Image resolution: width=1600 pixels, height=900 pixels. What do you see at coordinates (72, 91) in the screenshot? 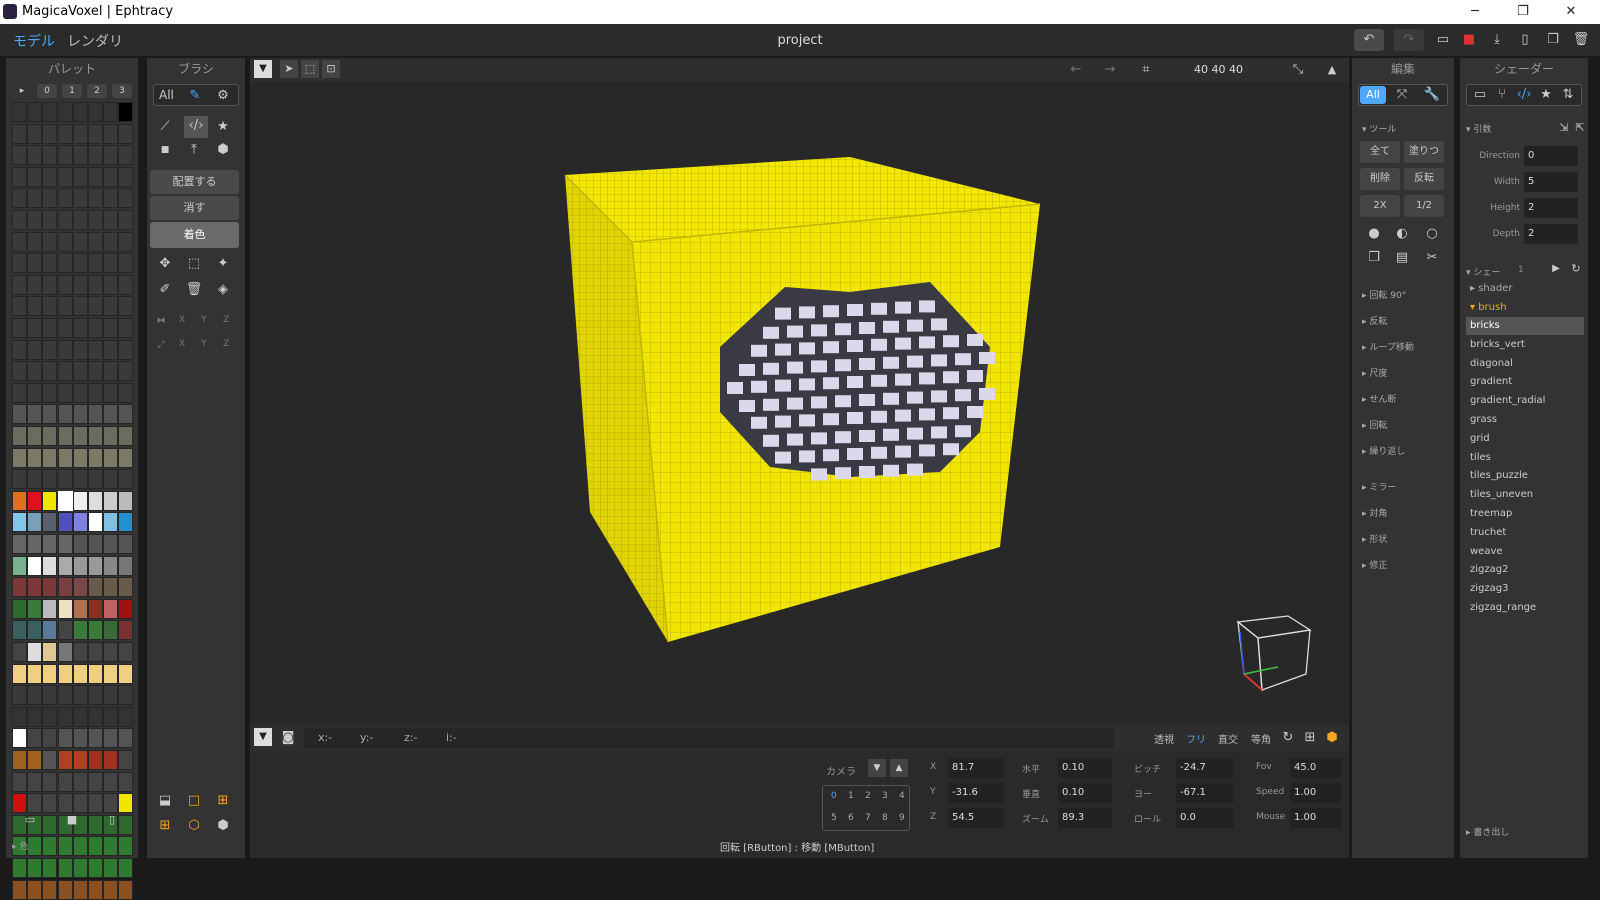
I see `palette-tab-2: 1` at bounding box center [72, 91].